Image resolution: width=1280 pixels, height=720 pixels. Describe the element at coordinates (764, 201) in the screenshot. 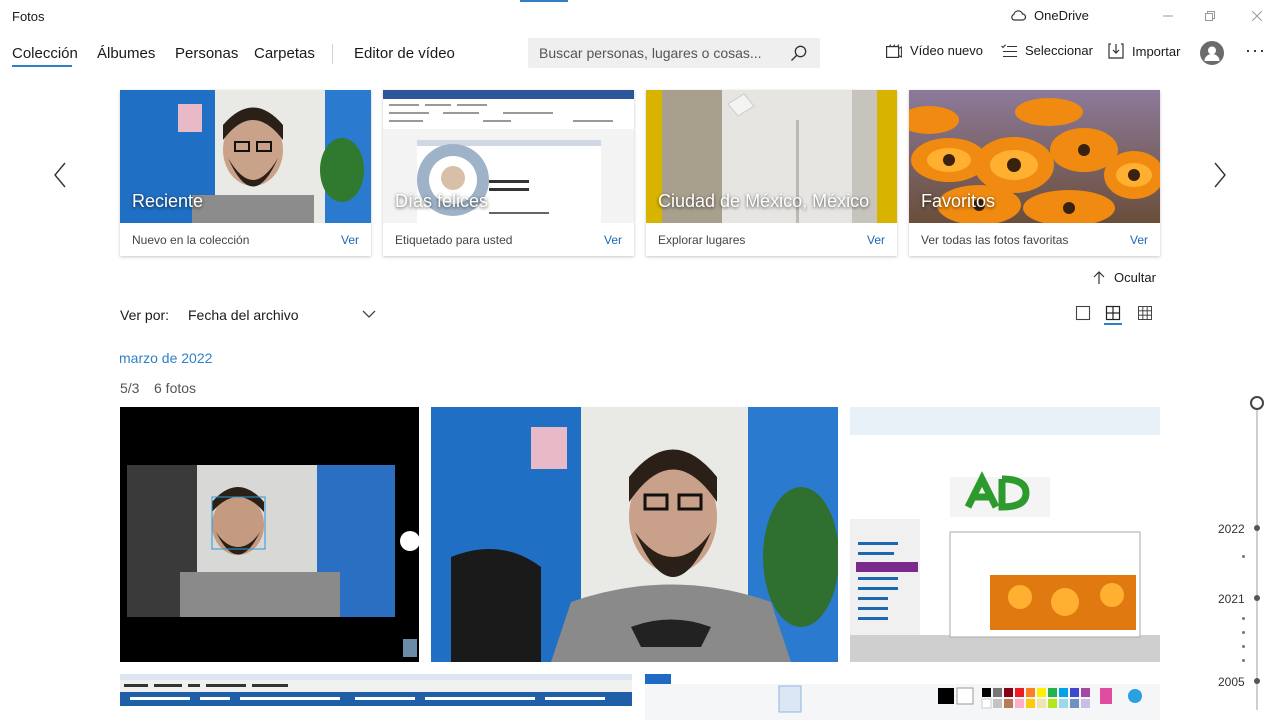

I see `card-title: Ciudad de México, México` at that location.